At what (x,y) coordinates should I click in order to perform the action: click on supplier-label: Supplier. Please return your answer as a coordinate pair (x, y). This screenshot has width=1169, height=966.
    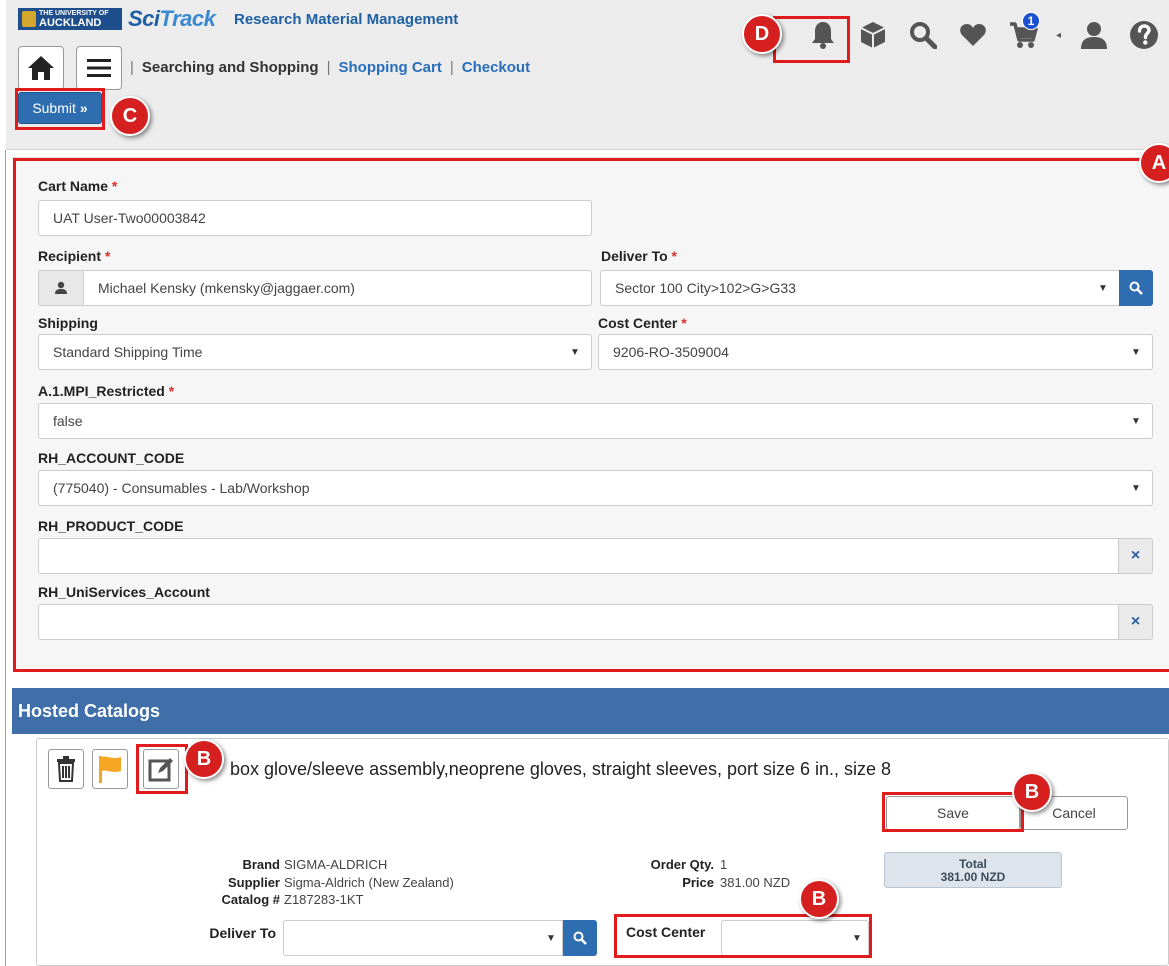
    Looking at the image, I should click on (253, 882).